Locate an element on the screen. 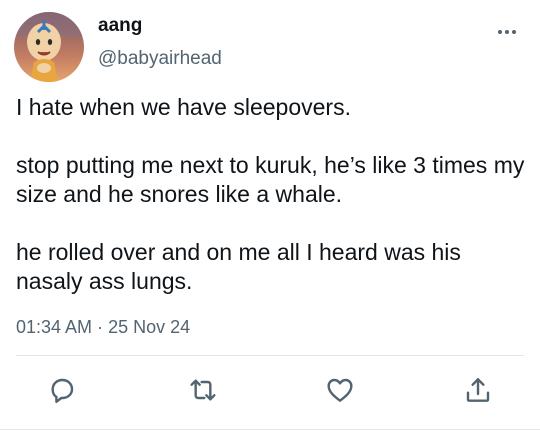  tweet-time: 01:34 AM is located at coordinates (54, 327).